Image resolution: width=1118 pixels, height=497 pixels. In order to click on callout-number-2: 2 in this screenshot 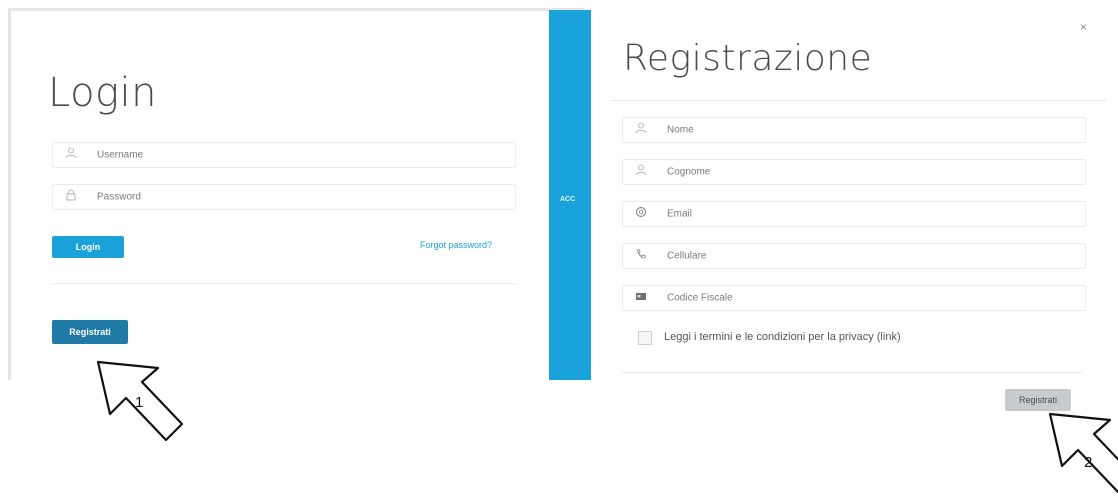, I will do `click(1088, 462)`.